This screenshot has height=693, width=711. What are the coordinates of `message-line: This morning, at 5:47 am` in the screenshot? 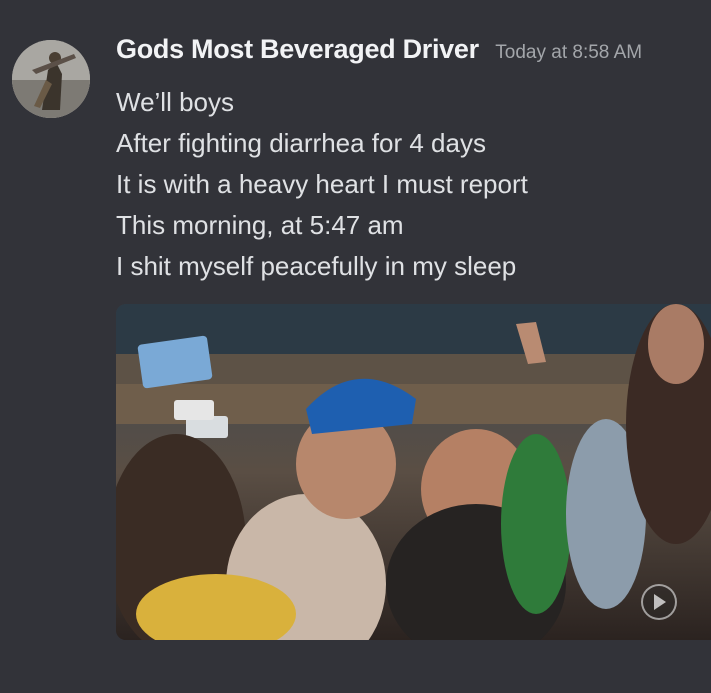 It's located at (260, 225).